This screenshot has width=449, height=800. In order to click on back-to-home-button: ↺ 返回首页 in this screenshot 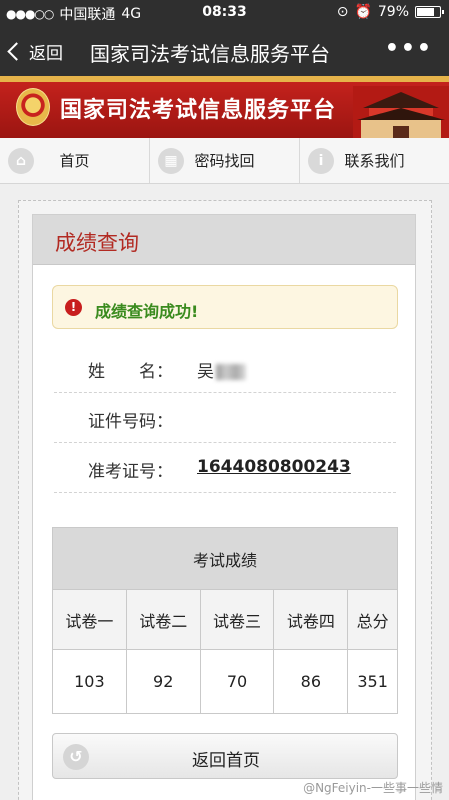, I will do `click(225, 756)`.